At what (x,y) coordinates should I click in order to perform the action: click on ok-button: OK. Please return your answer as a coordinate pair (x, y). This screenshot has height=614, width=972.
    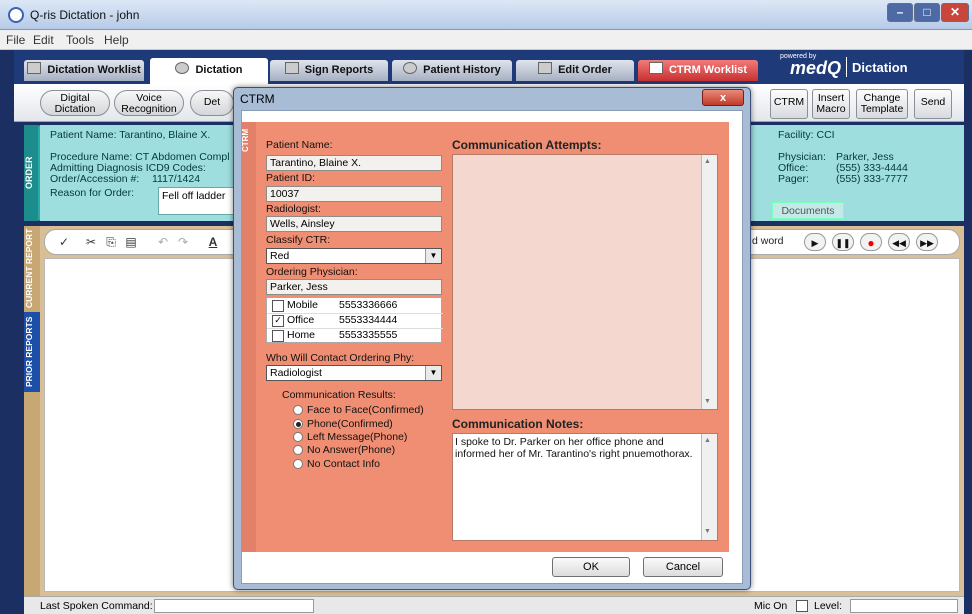
    Looking at the image, I should click on (591, 567).